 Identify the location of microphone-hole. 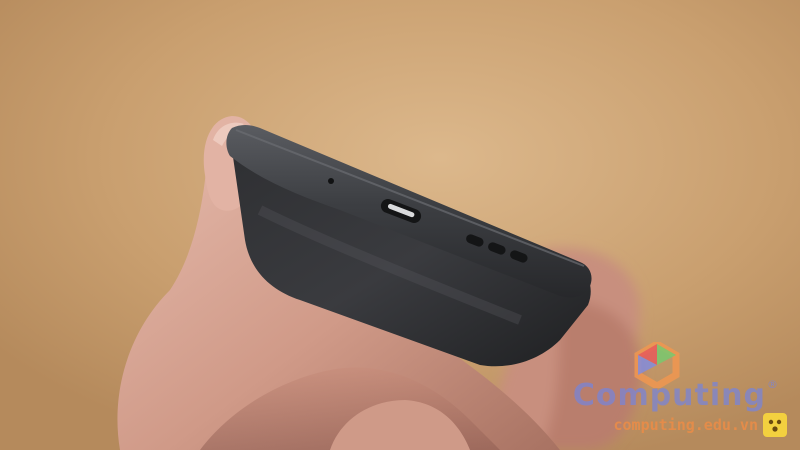
(331, 181).